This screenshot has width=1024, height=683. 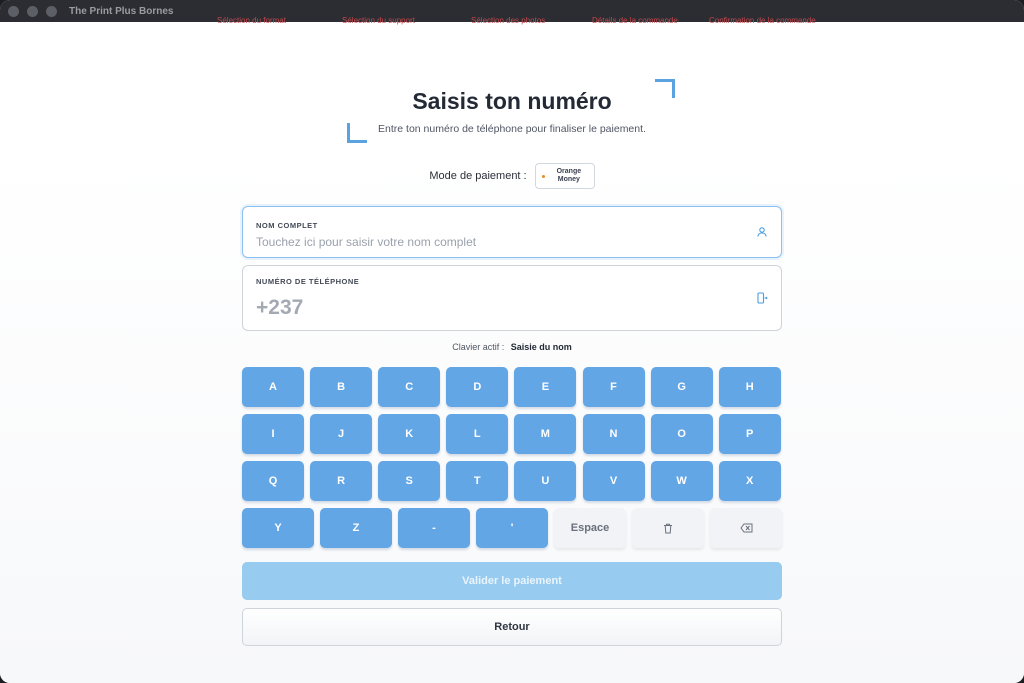 What do you see at coordinates (541, 347) in the screenshot?
I see `keyboard-status-value: Saisie du nom` at bounding box center [541, 347].